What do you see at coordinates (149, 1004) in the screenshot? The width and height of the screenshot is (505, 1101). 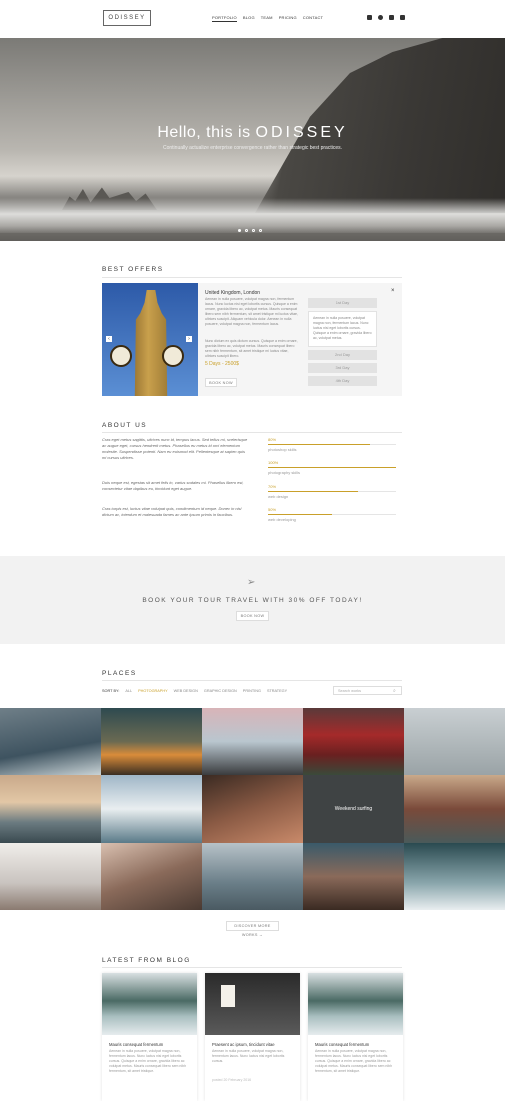 I see `post-image` at bounding box center [149, 1004].